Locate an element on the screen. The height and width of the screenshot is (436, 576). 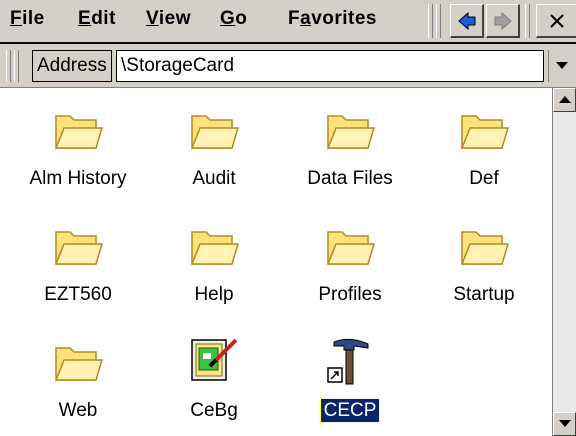
address-input: \StorageCard is located at coordinates (330, 66).